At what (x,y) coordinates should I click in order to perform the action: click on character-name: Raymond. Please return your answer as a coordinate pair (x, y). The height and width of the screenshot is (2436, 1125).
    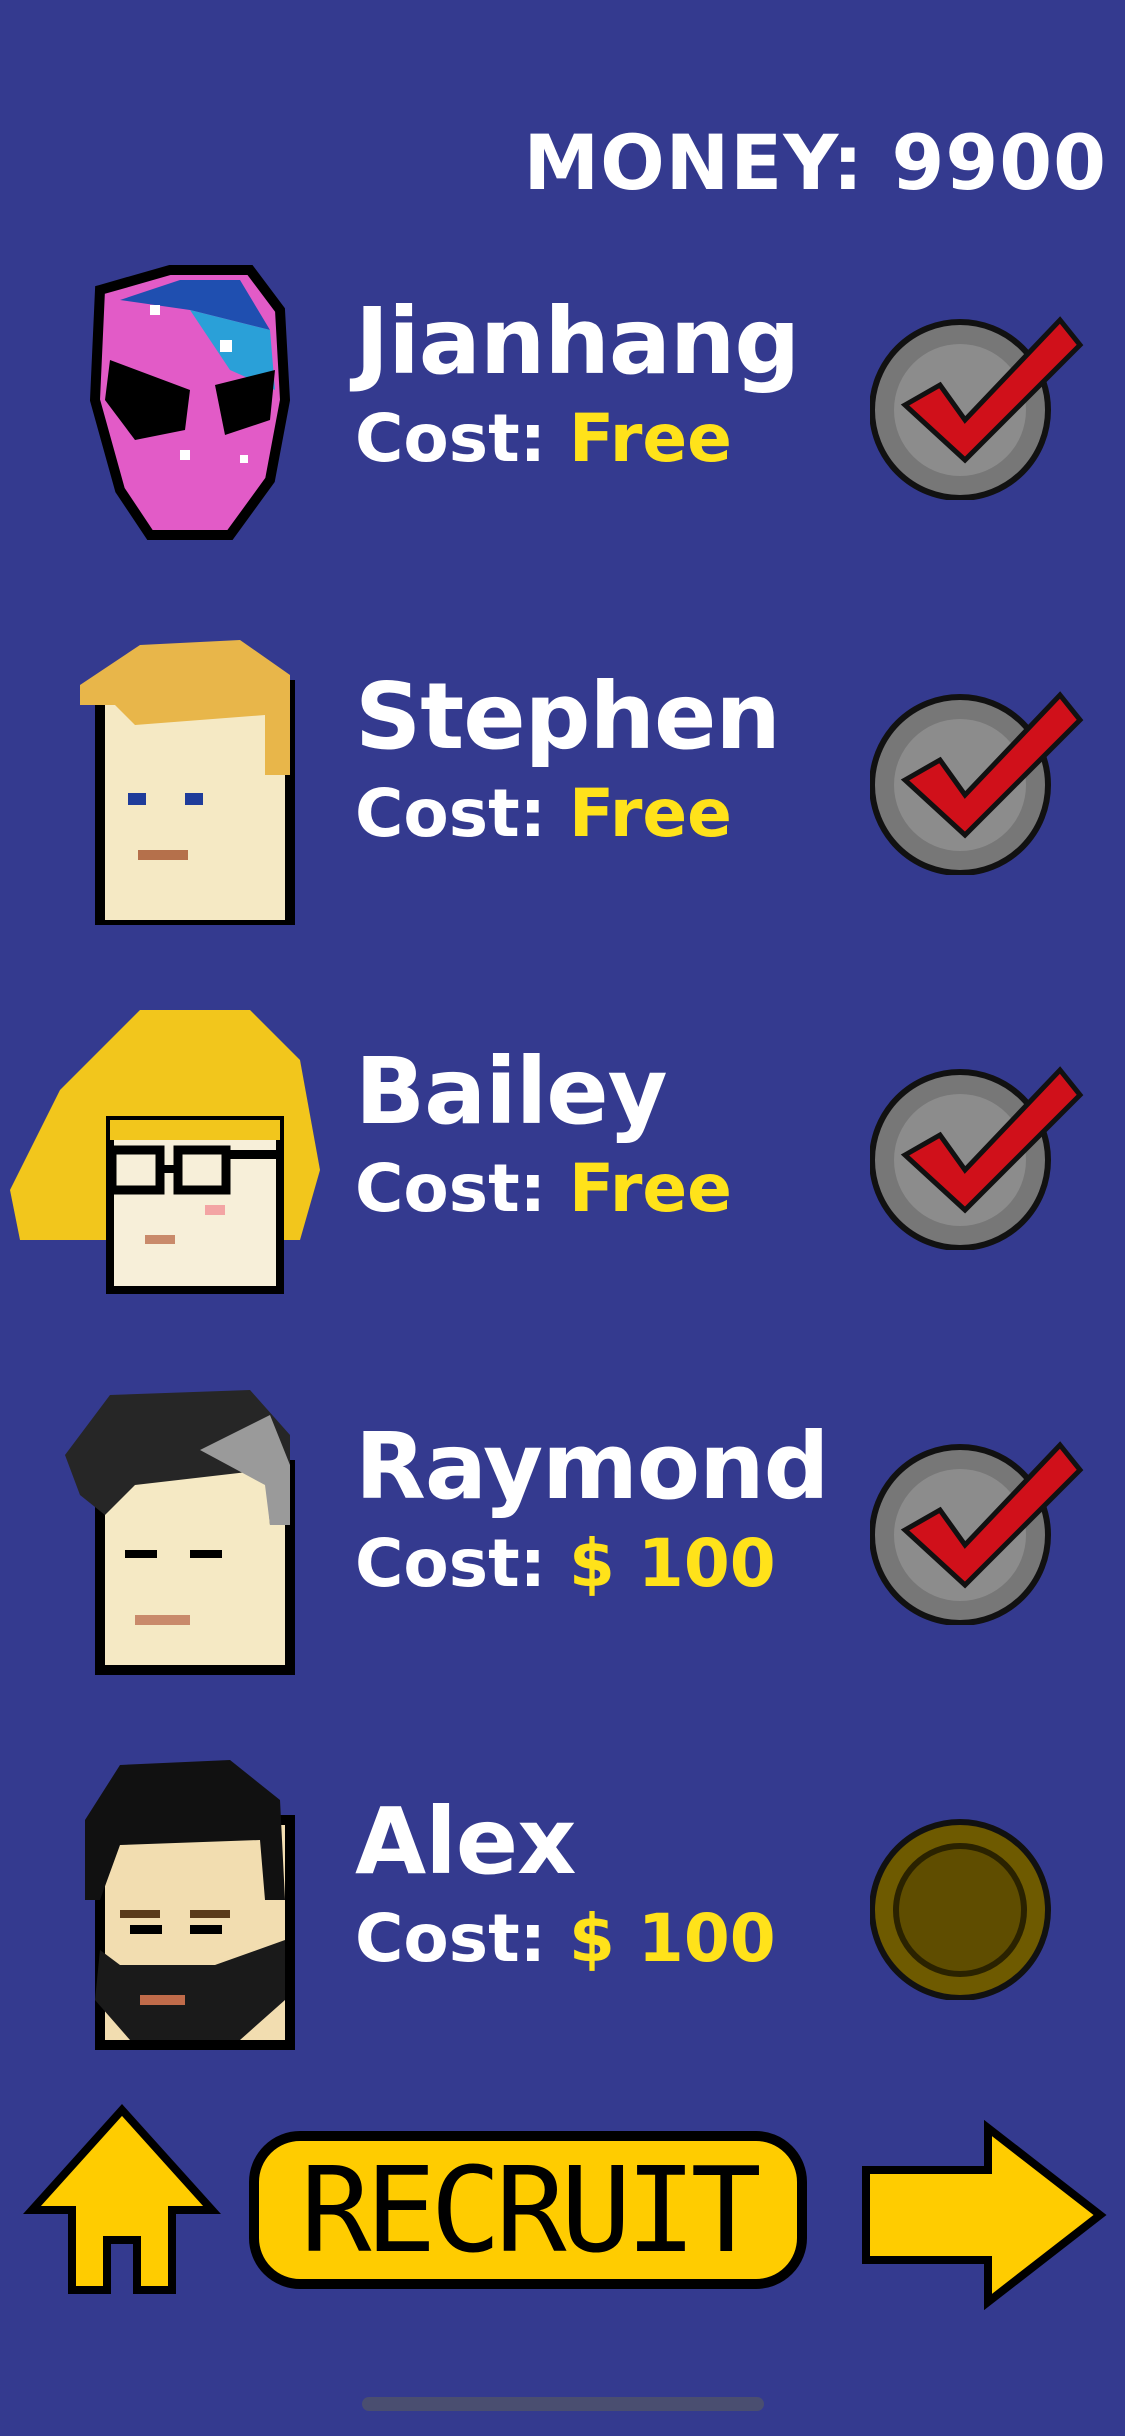
    Looking at the image, I should click on (592, 1466).